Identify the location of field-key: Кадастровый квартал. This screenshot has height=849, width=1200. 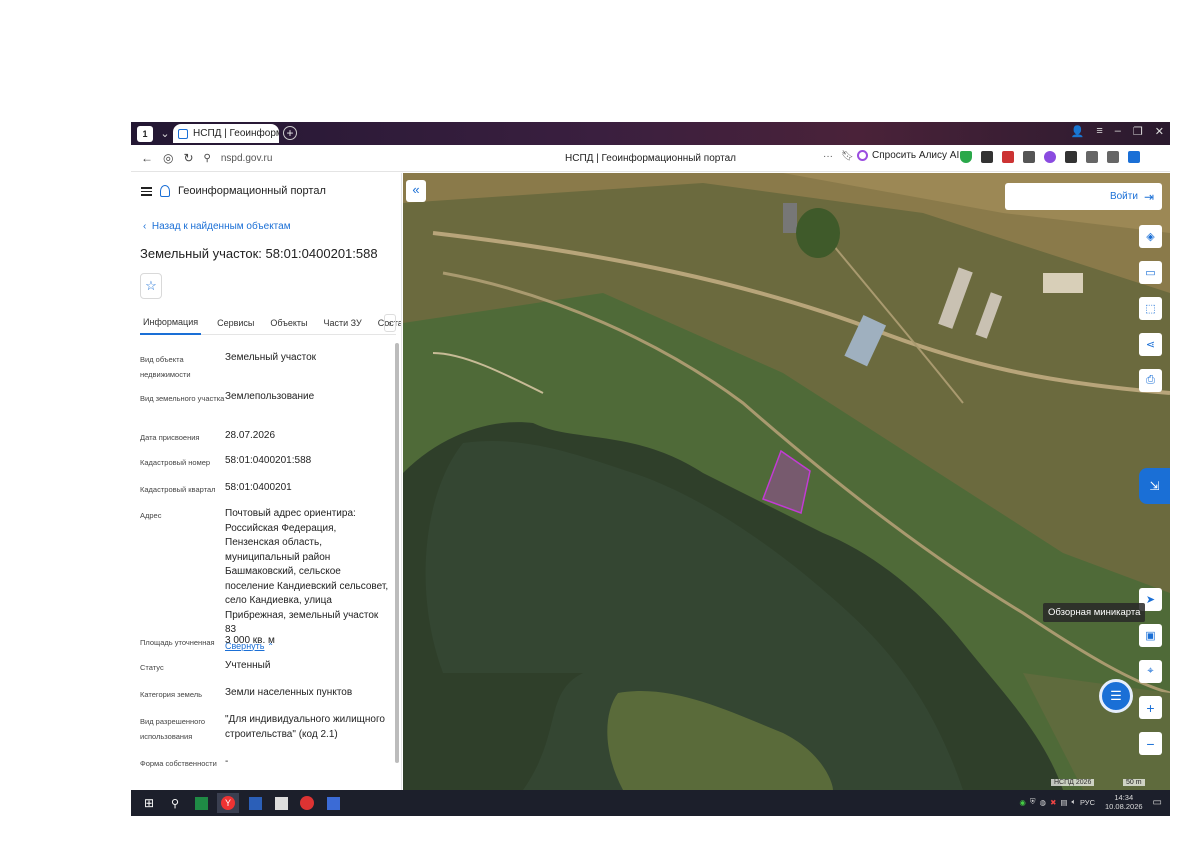
(178, 489).